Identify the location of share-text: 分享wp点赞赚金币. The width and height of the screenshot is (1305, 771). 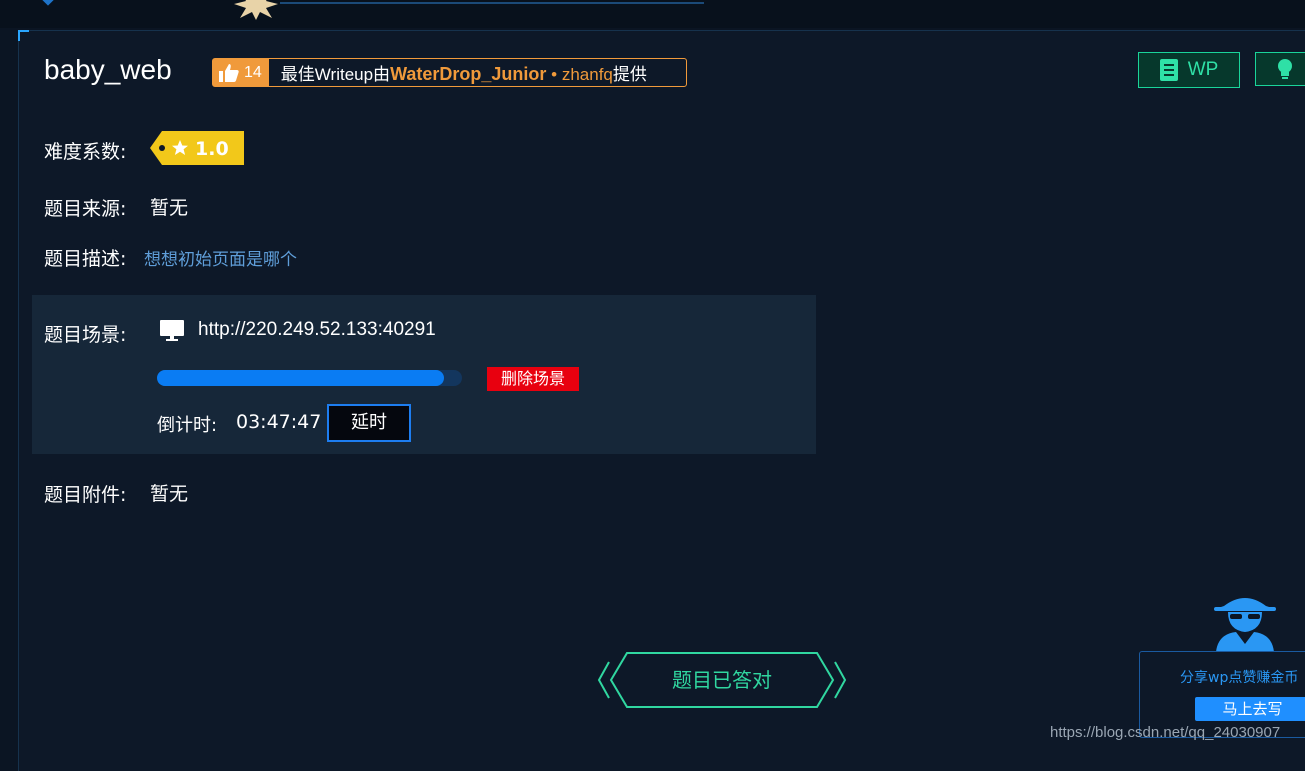
(1239, 678).